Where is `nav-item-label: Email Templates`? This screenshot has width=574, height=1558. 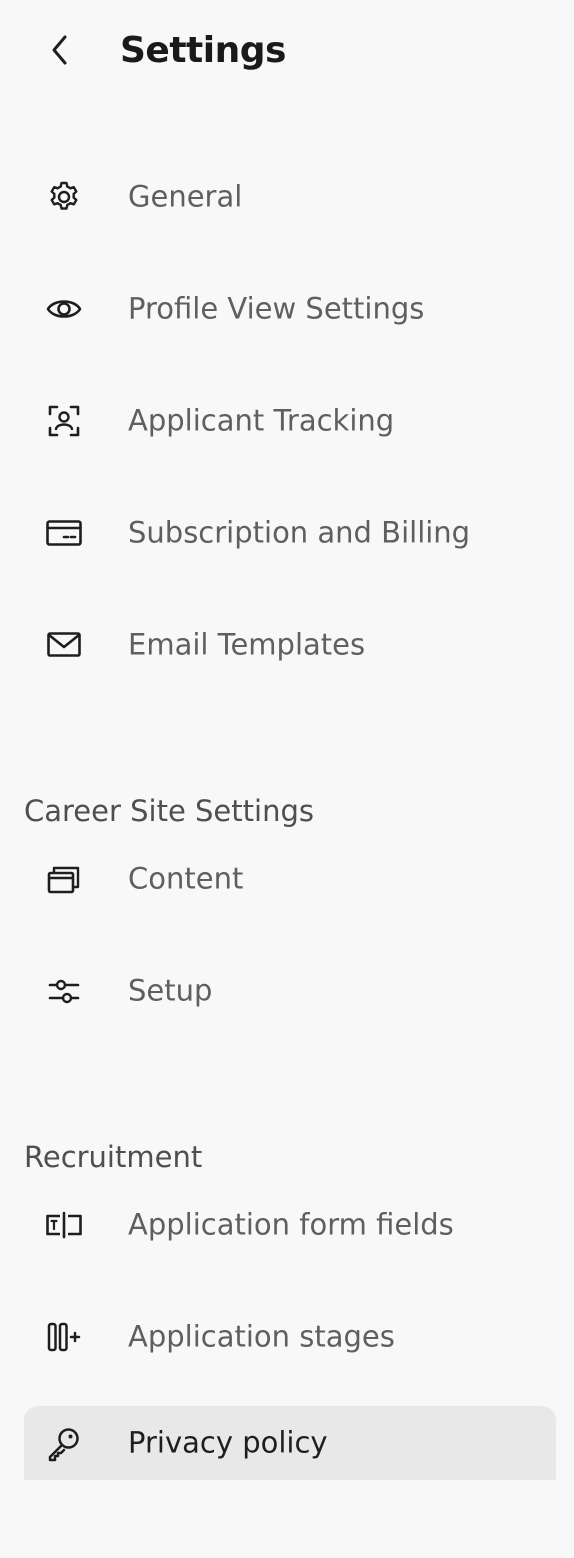 nav-item-label: Email Templates is located at coordinates (247, 644).